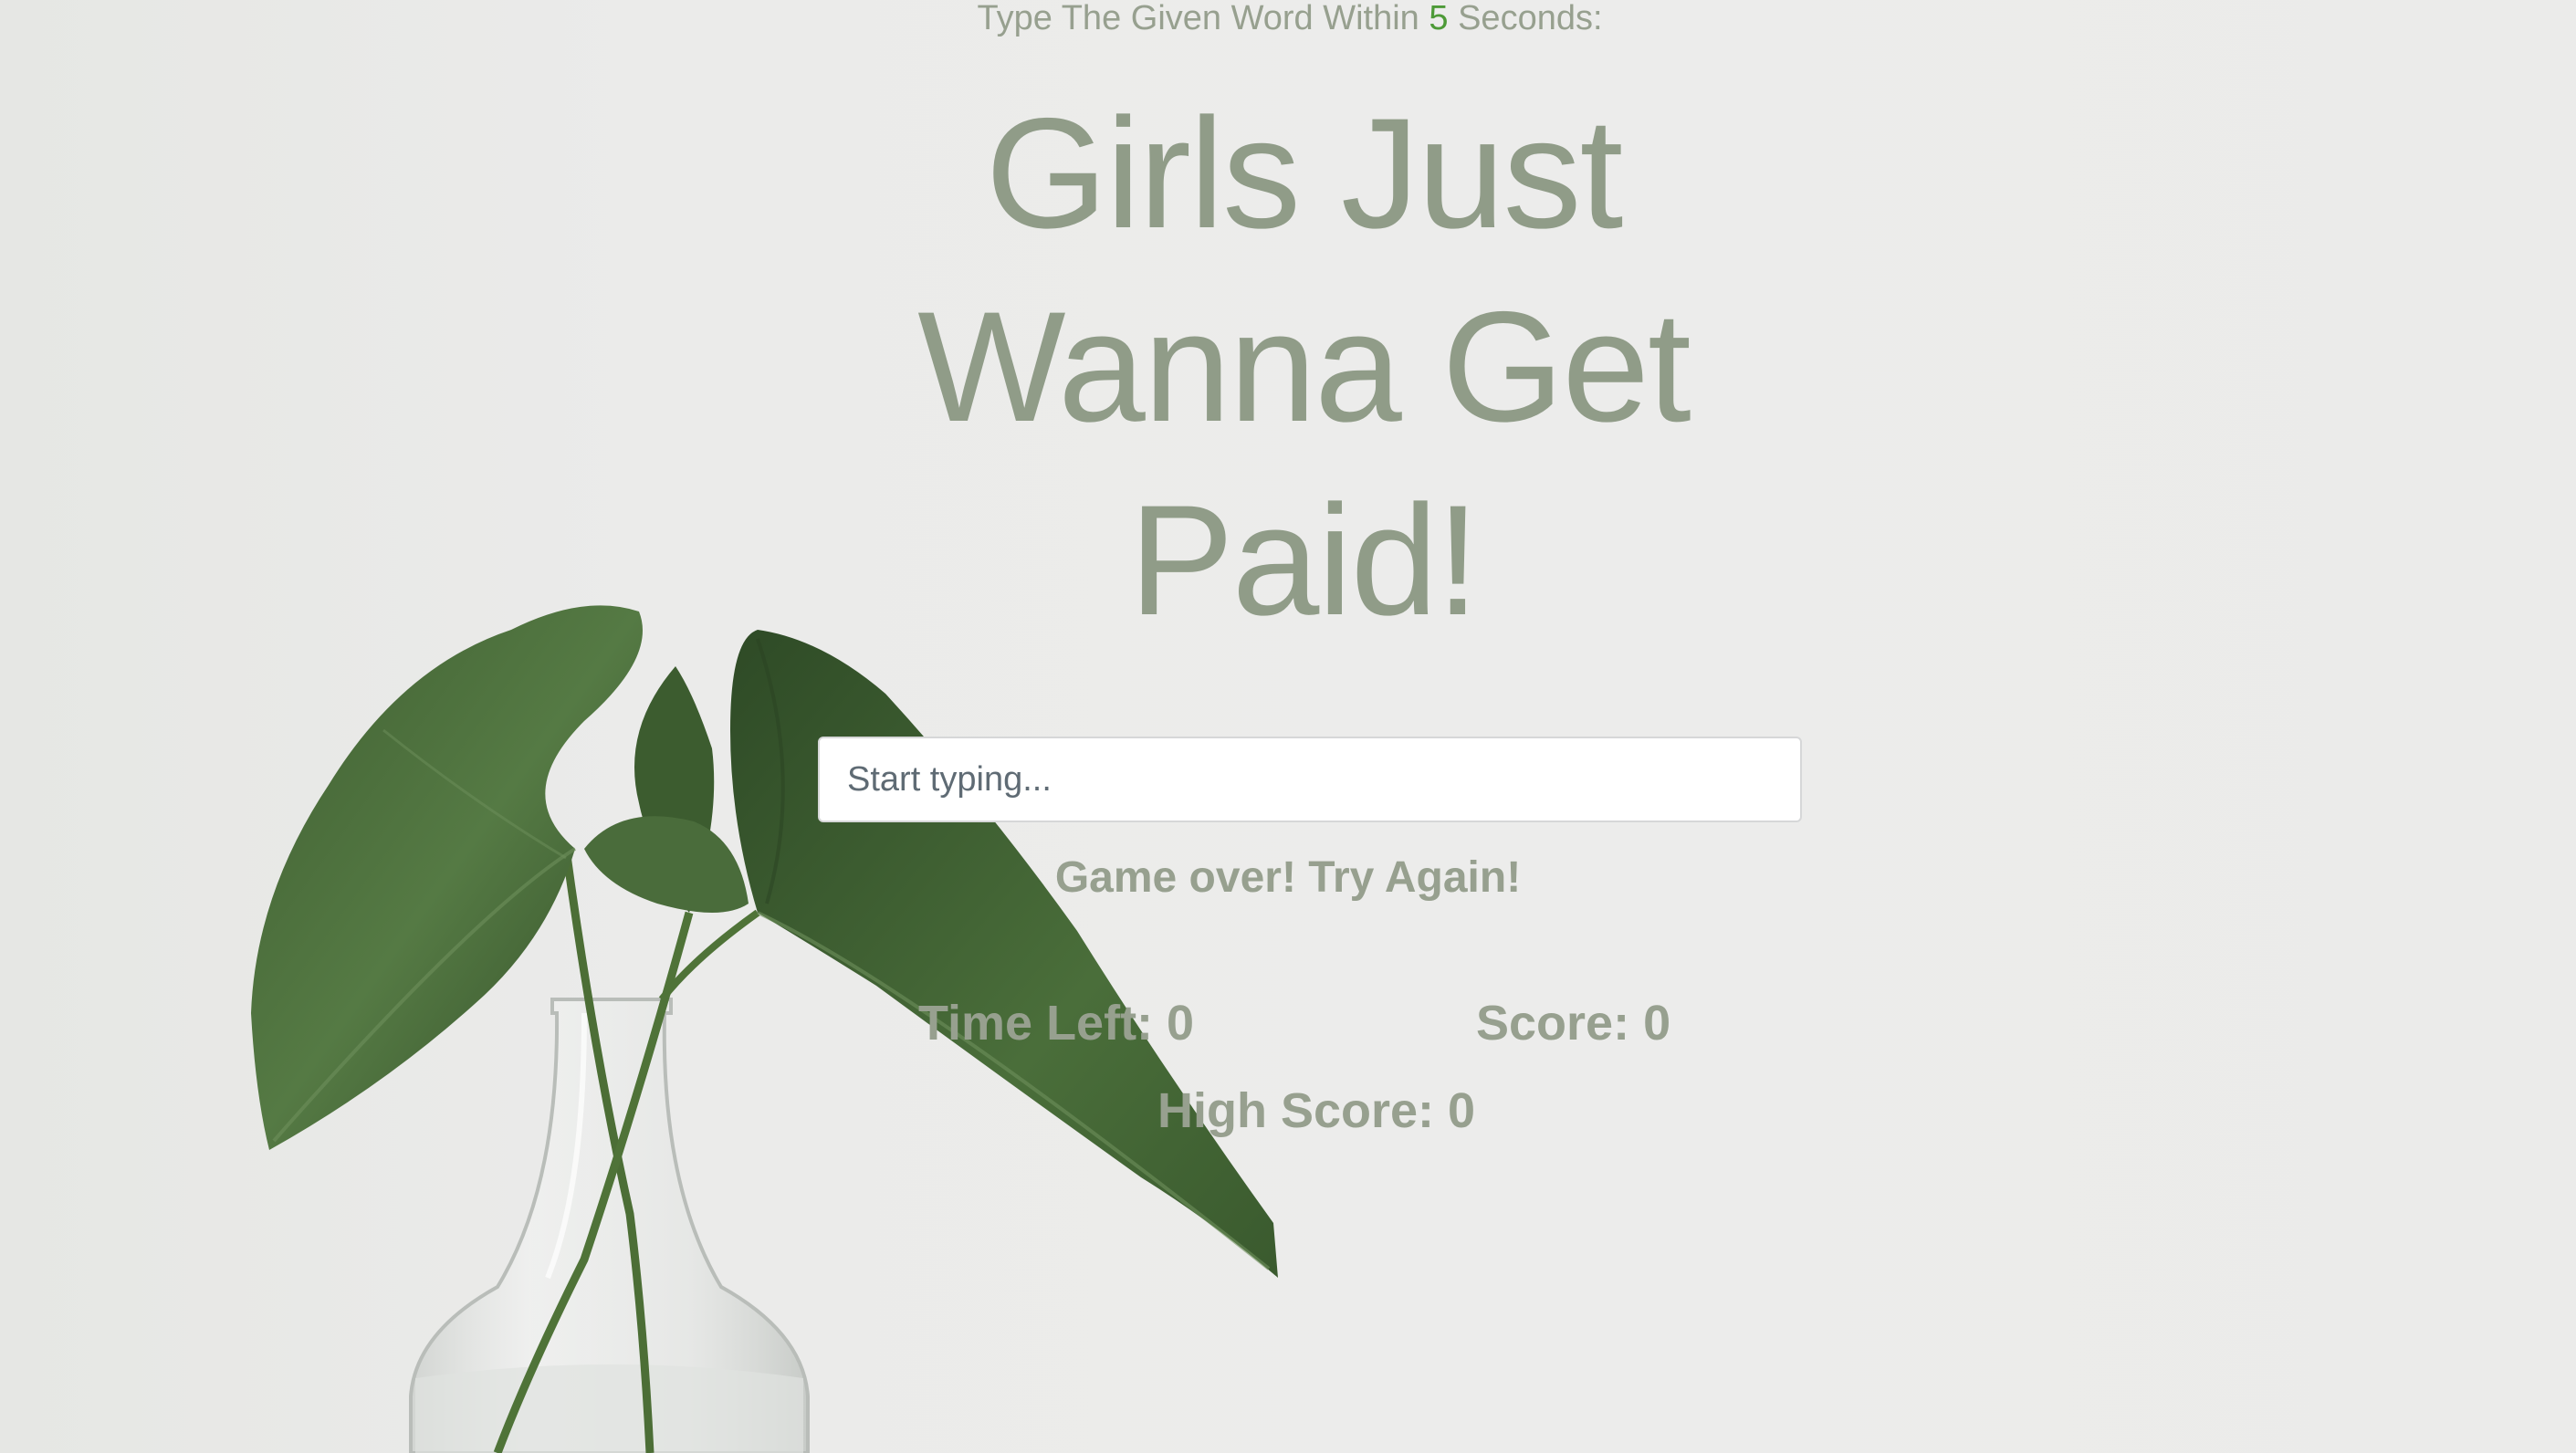 The width and height of the screenshot is (2576, 1453). What do you see at coordinates (1303, 1110) in the screenshot?
I see `high-score-label: High Score:` at bounding box center [1303, 1110].